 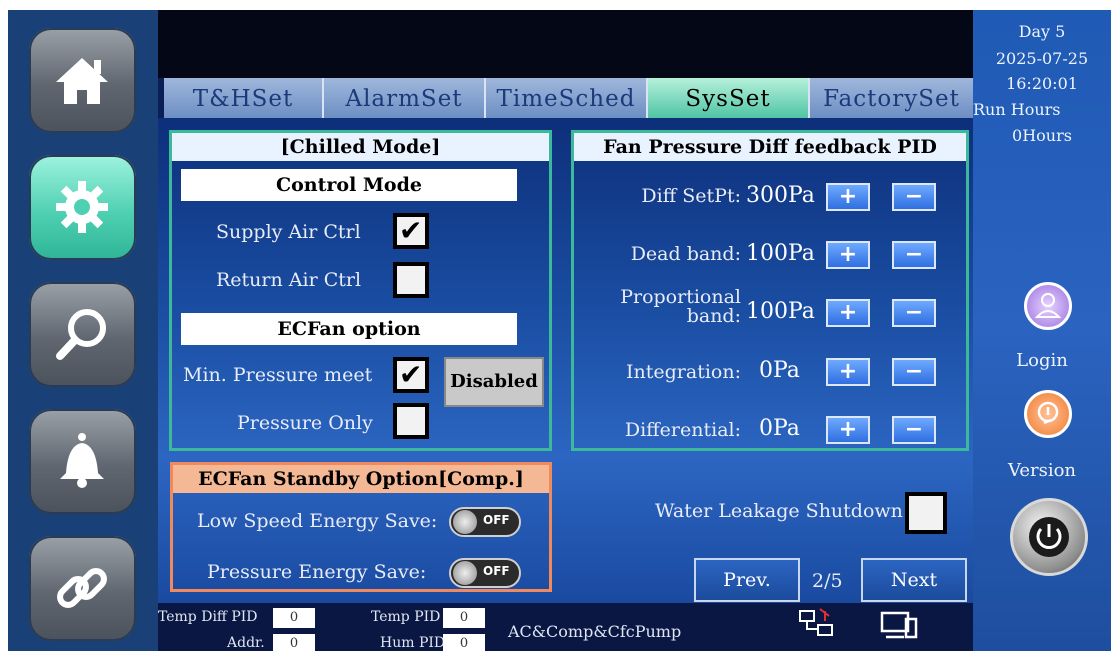 I want to click on differential-label: Differential:, so click(x=682, y=430).